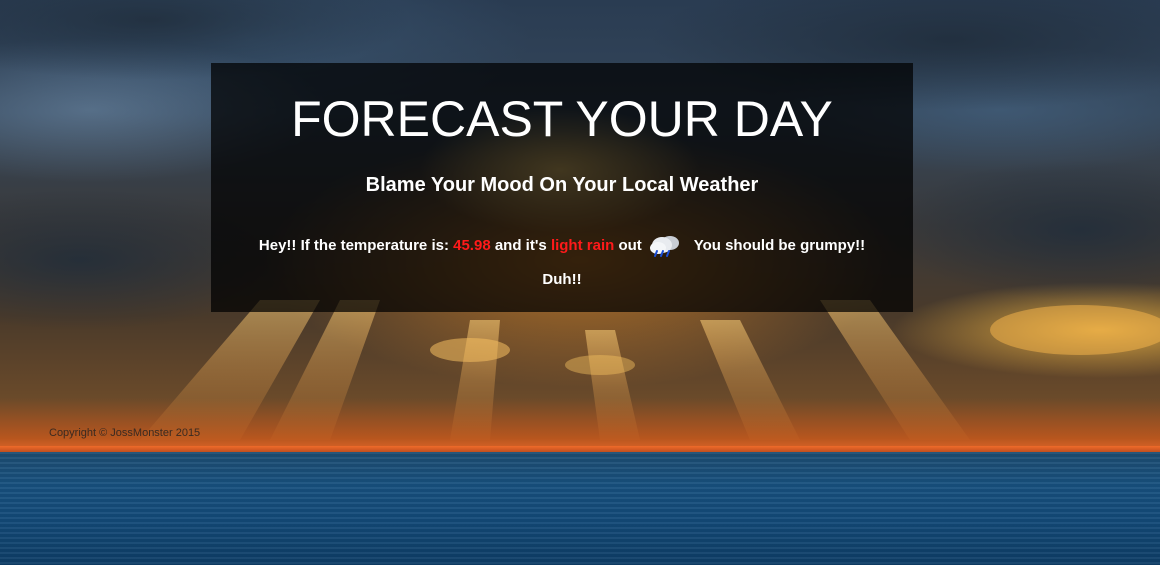 This screenshot has width=1160, height=565. Describe the element at coordinates (353, 245) in the screenshot. I see `mood-prefix: Hey!! If the temperature is:` at that location.